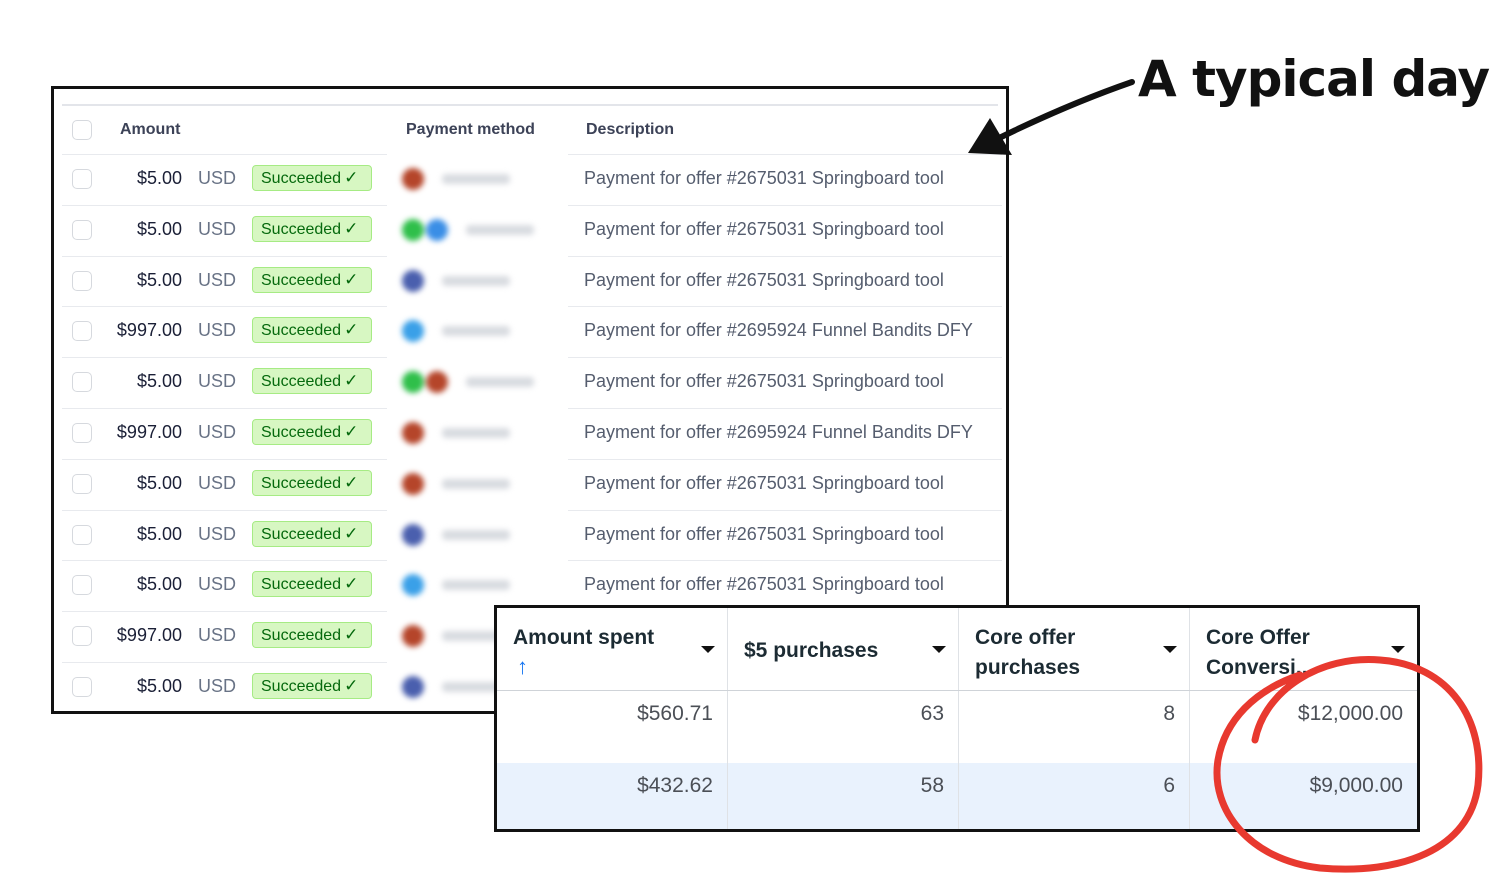 Image resolution: width=1500 pixels, height=878 pixels. What do you see at coordinates (1258, 637) in the screenshot?
I see `header-core-offer-conversion-line1: Core Offer` at bounding box center [1258, 637].